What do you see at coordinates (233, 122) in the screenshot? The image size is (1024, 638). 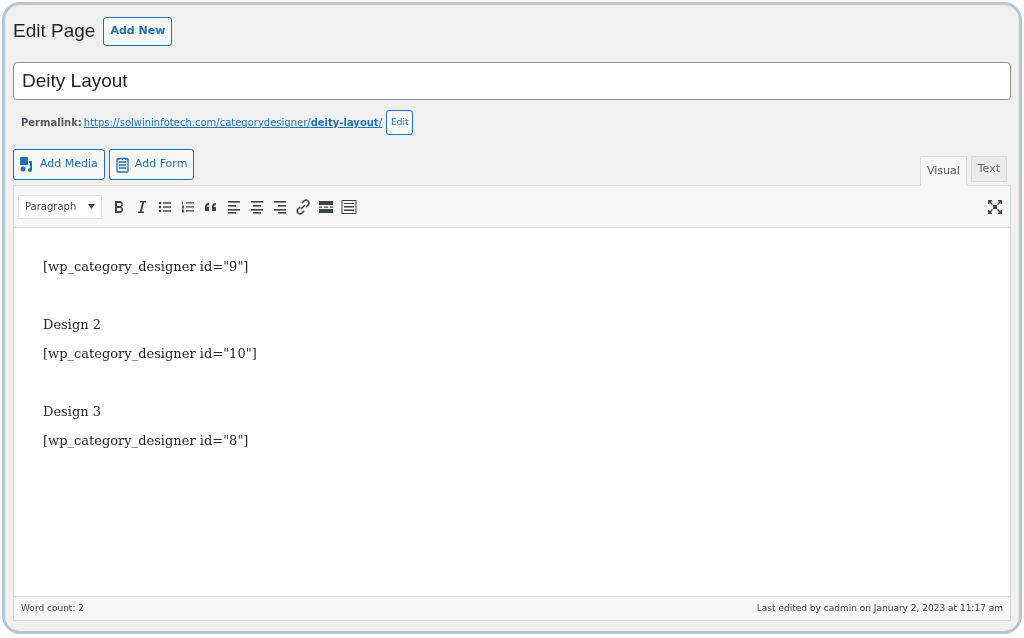 I see `permalink-link: https://solwininfotech.com/categorydesigner/deity-layout/` at bounding box center [233, 122].